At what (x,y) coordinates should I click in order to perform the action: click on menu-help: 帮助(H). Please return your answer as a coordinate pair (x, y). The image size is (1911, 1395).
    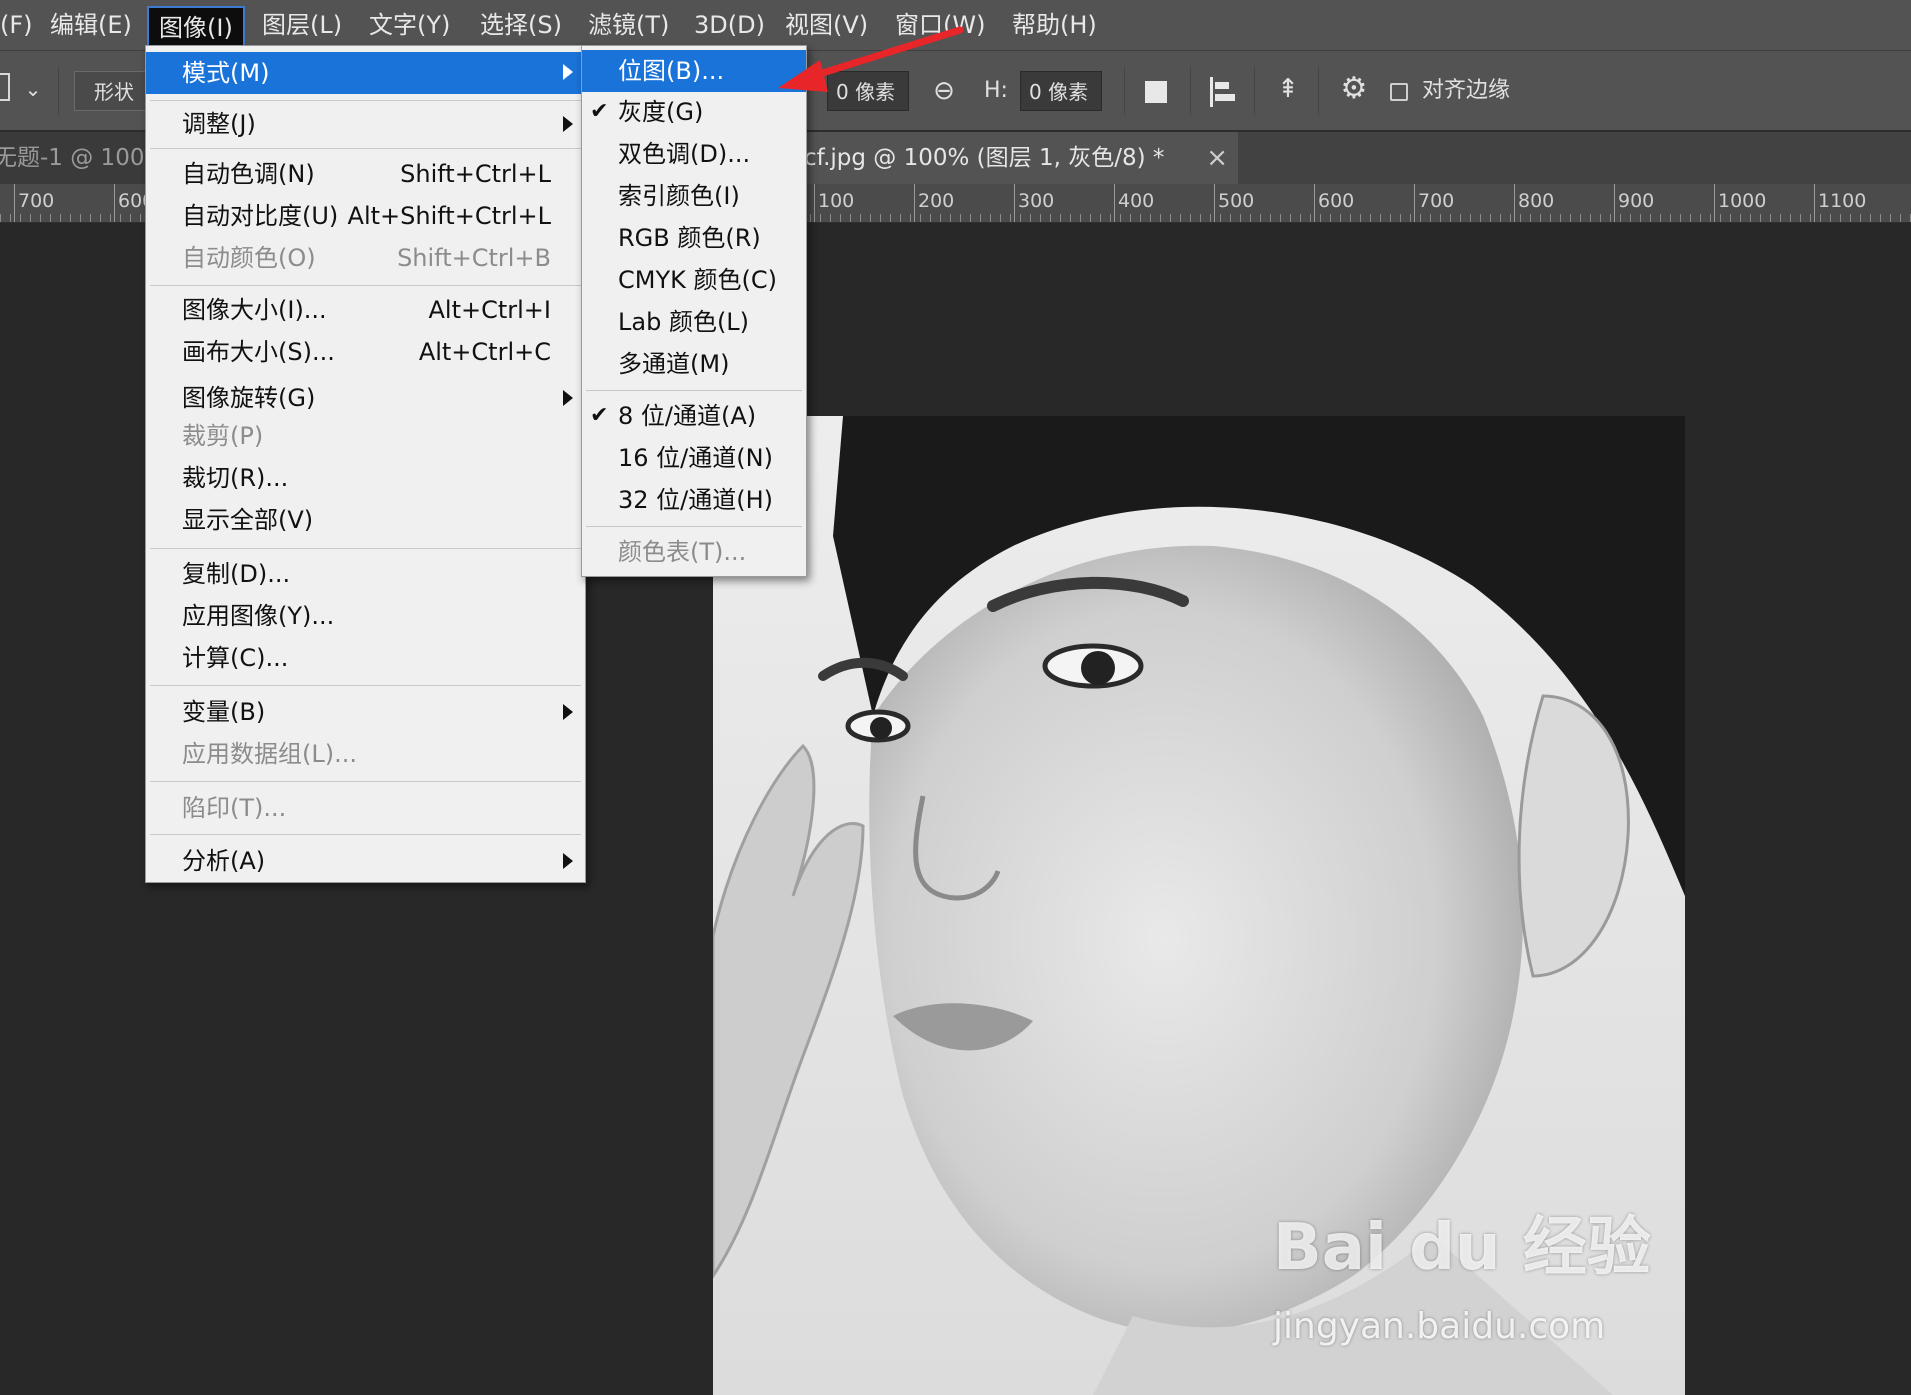
    Looking at the image, I should click on (1054, 25).